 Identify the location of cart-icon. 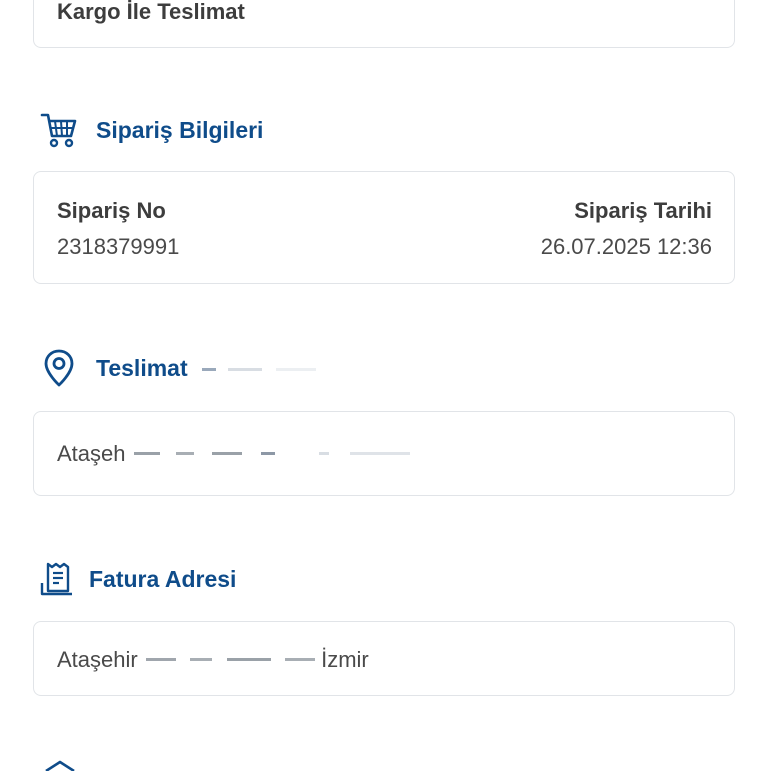
(59, 130).